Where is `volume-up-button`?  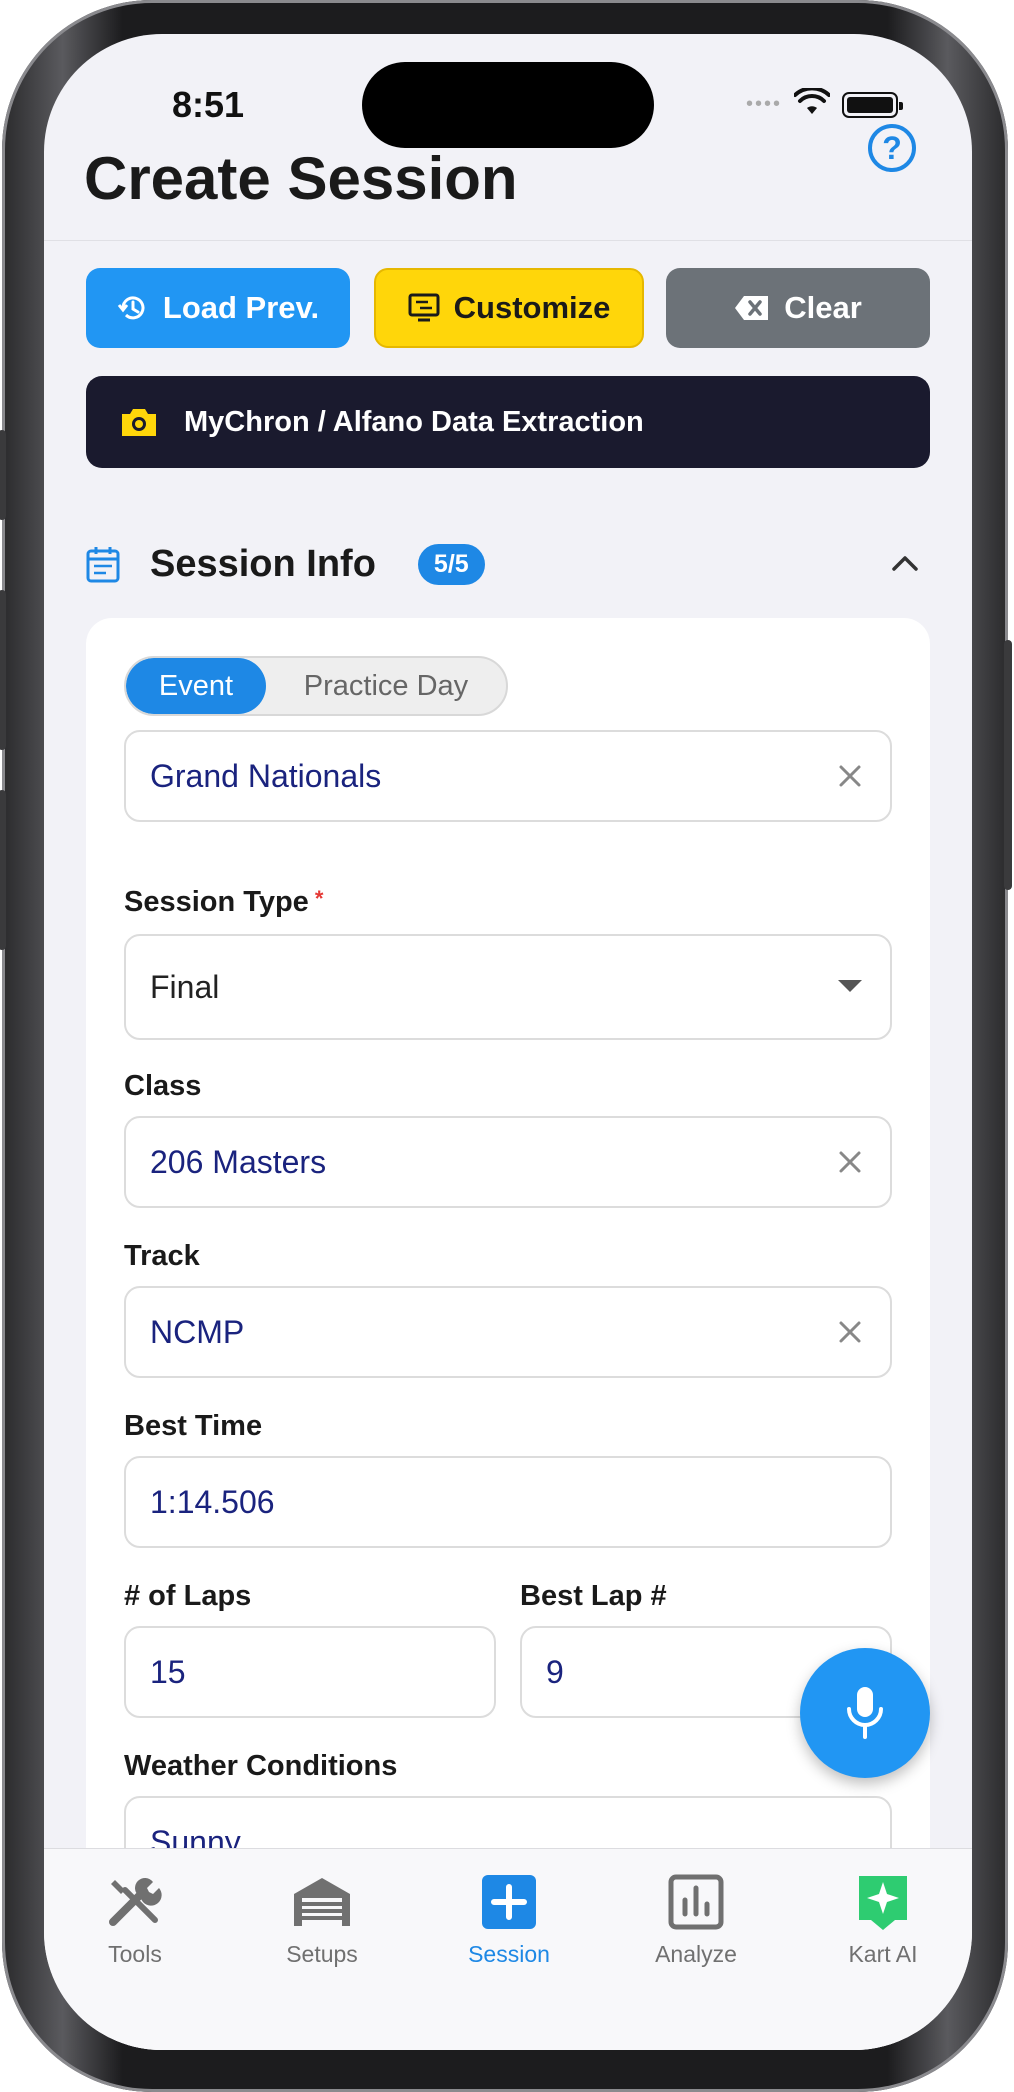
volume-up-button is located at coordinates (3, 670).